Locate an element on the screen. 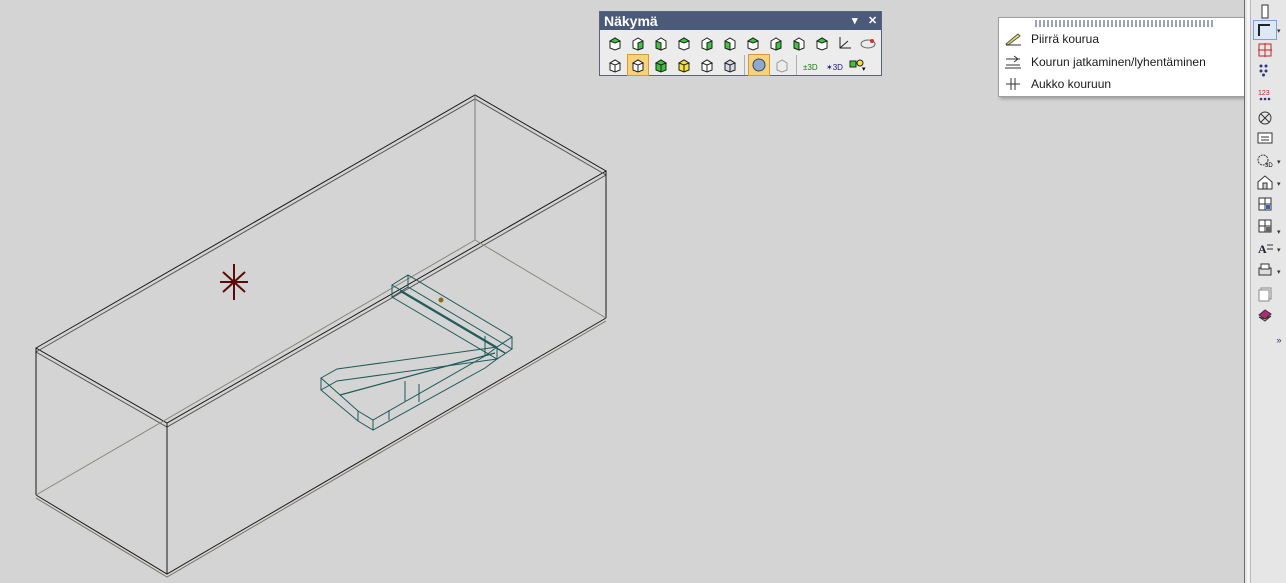  grid-delete-icon is located at coordinates (1265, 226).